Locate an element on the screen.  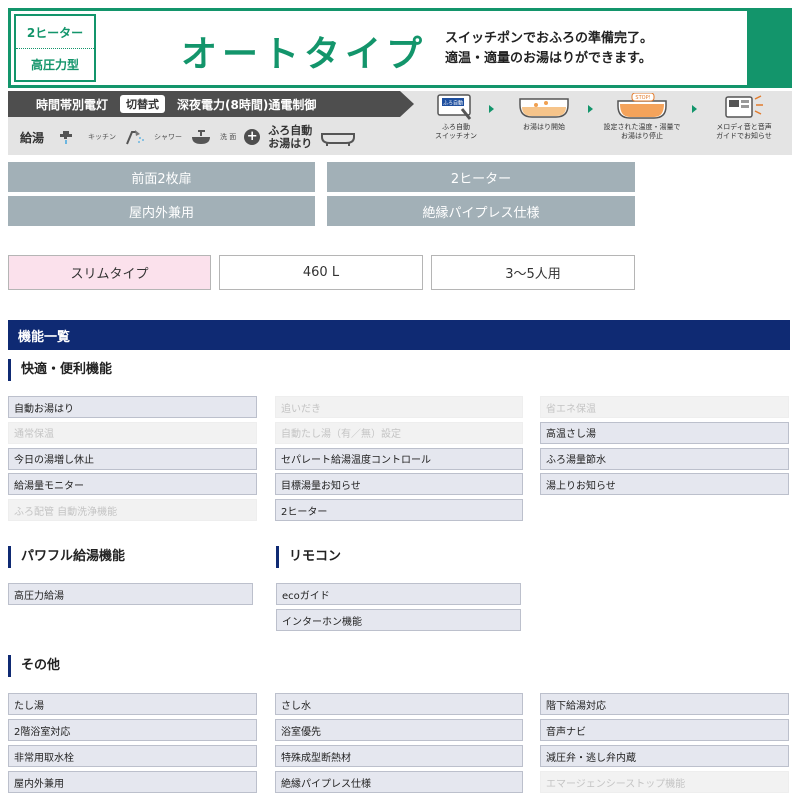
attribute-indoor-outdoor: 屋内外兼用 is located at coordinates (161, 211).